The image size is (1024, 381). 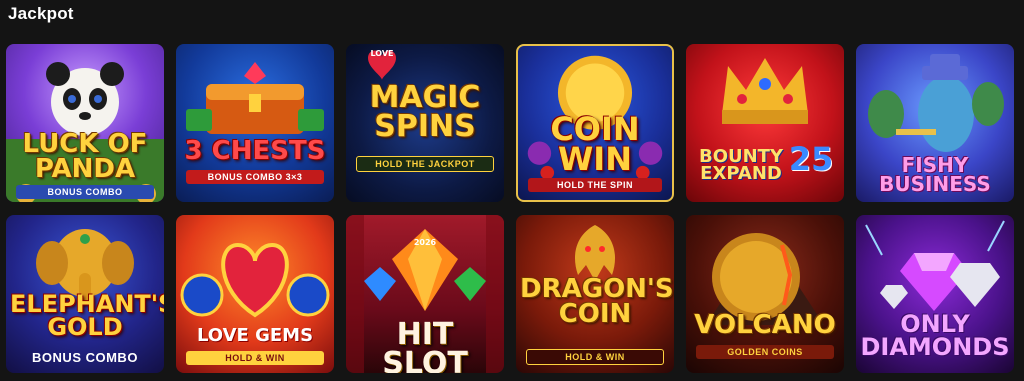 What do you see at coordinates (425, 345) in the screenshot?
I see `game-title: HIT SLOT` at bounding box center [425, 345].